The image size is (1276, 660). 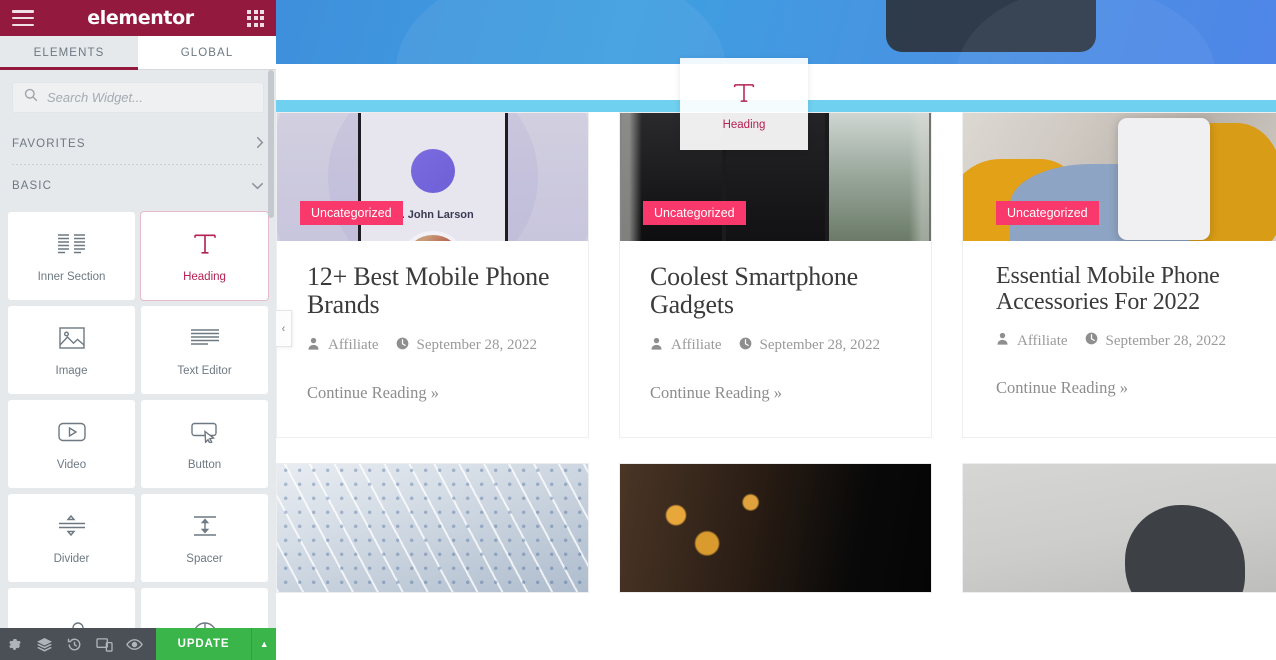 I want to click on spacer-icon, so click(x=205, y=526).